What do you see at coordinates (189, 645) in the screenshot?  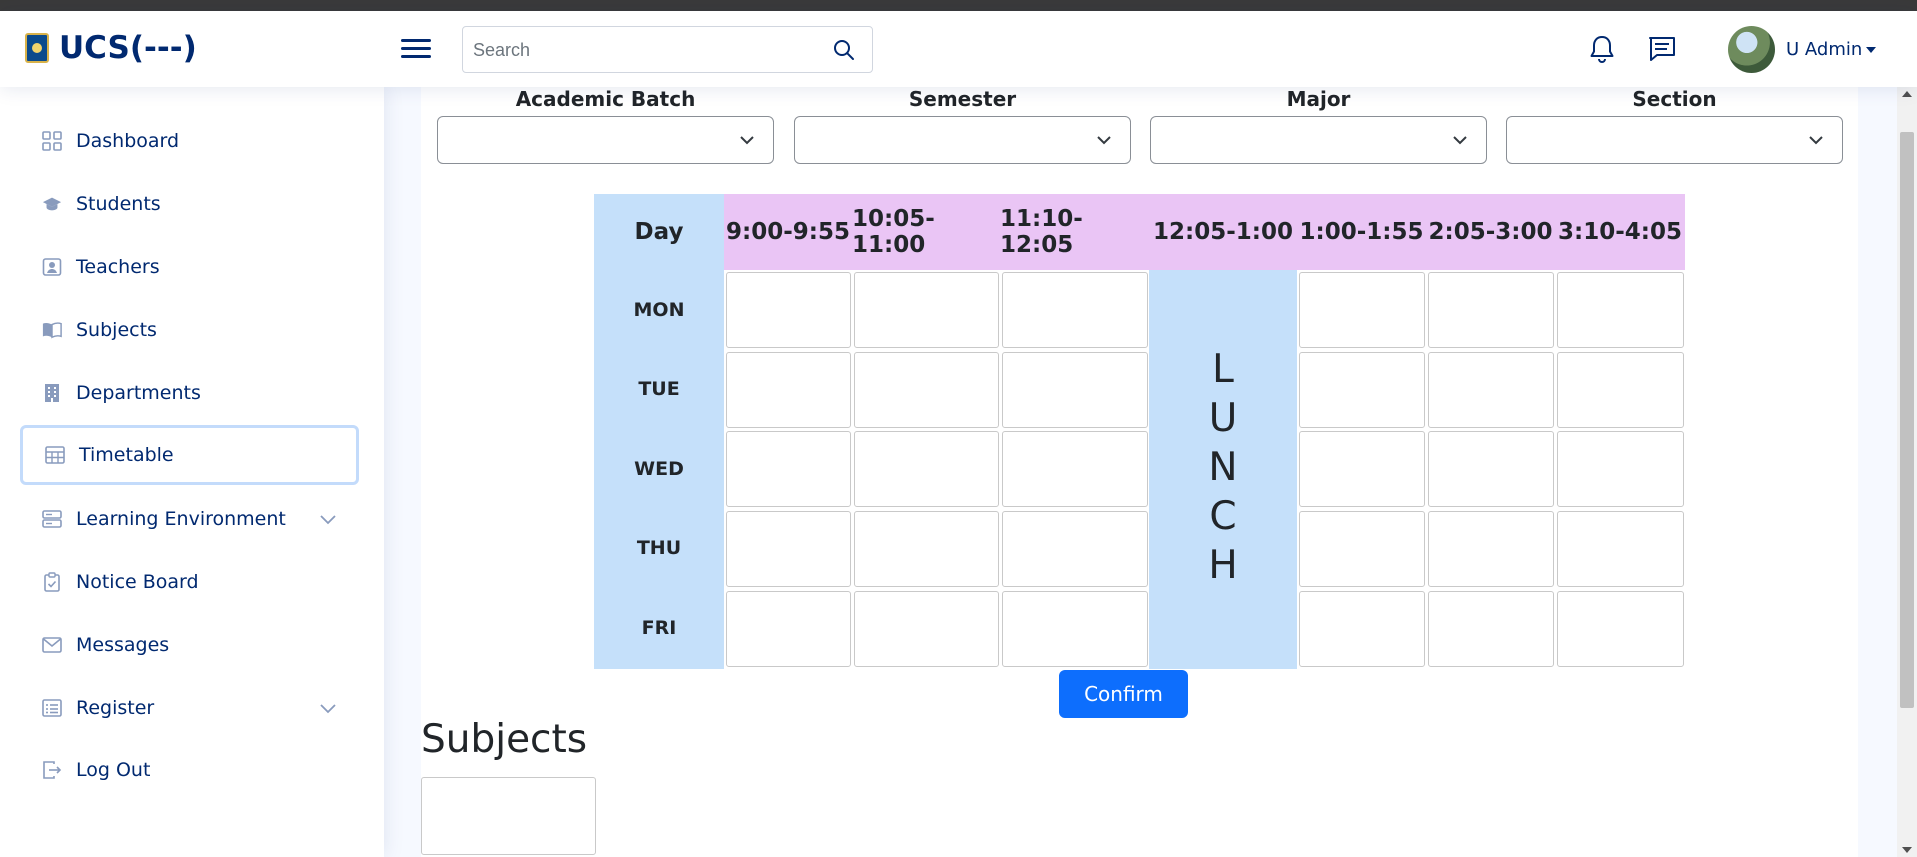 I see `sidebar-item-messages: Messages` at bounding box center [189, 645].